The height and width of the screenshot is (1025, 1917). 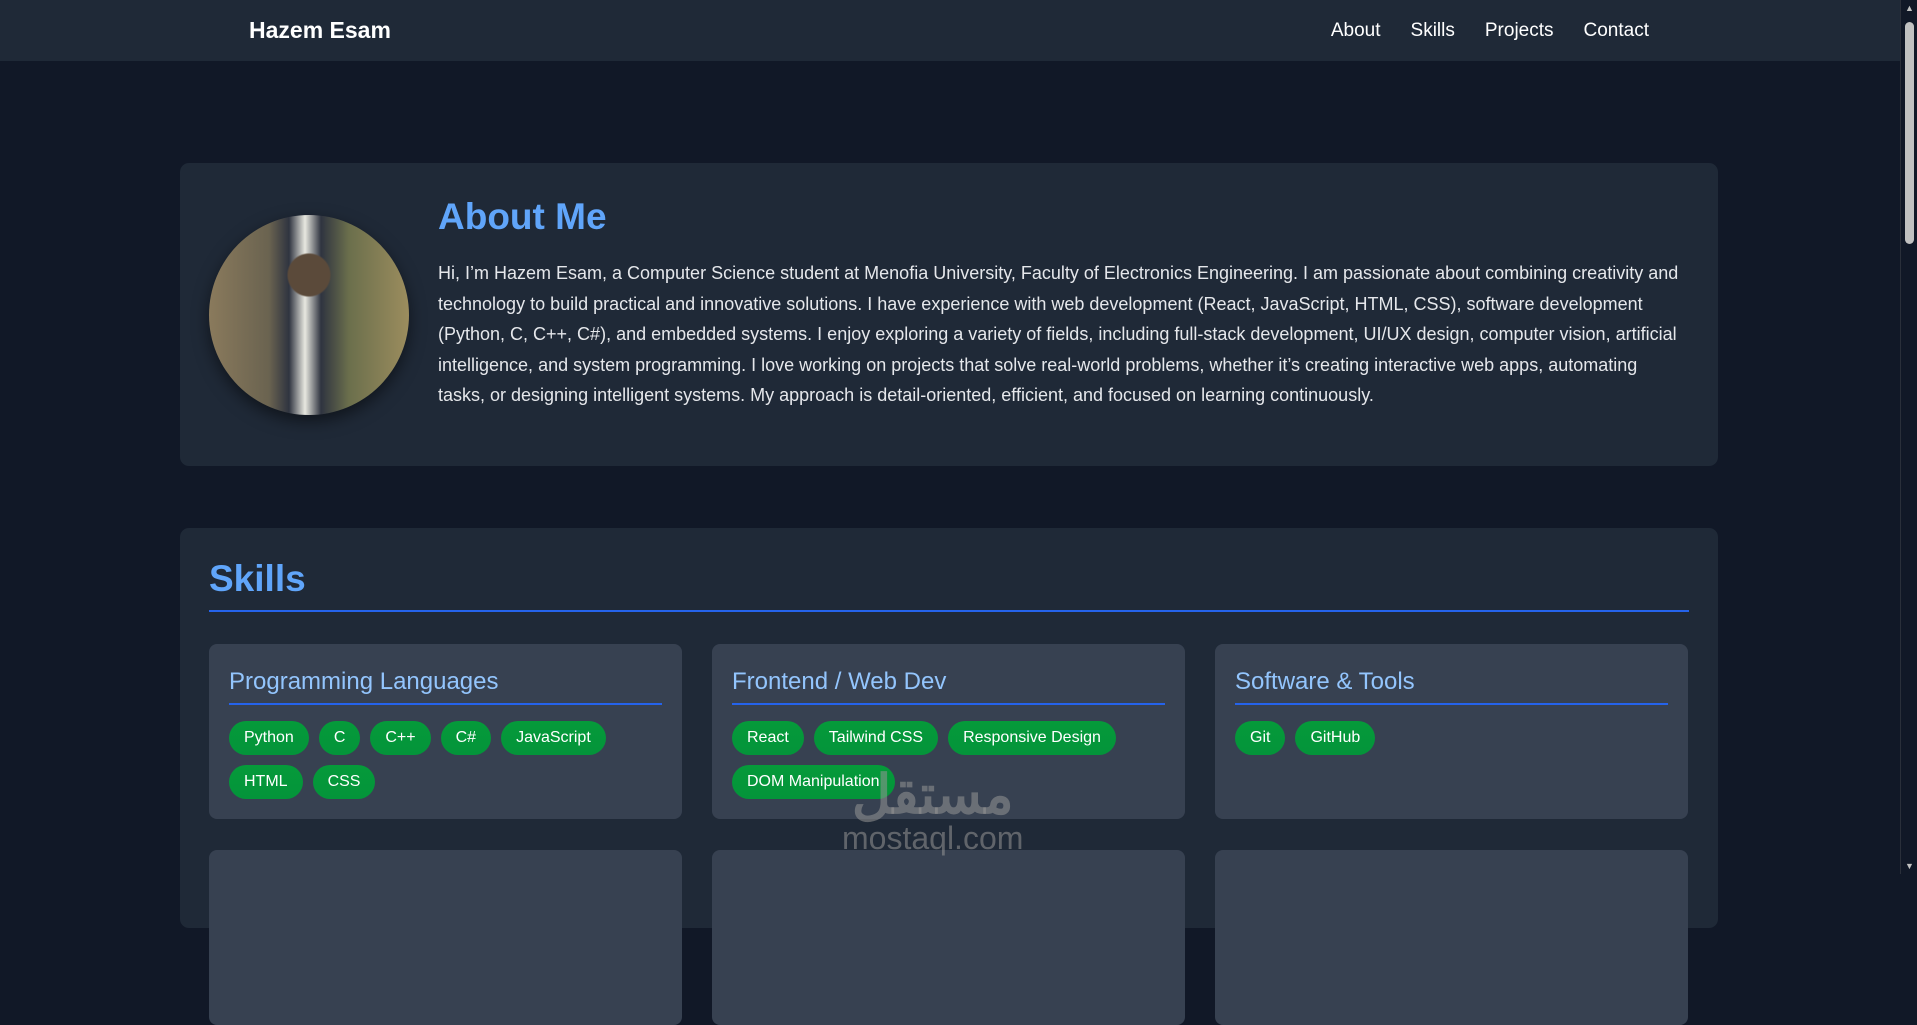 What do you see at coordinates (1909, 8) in the screenshot?
I see `scroll-up-icon: ▲` at bounding box center [1909, 8].